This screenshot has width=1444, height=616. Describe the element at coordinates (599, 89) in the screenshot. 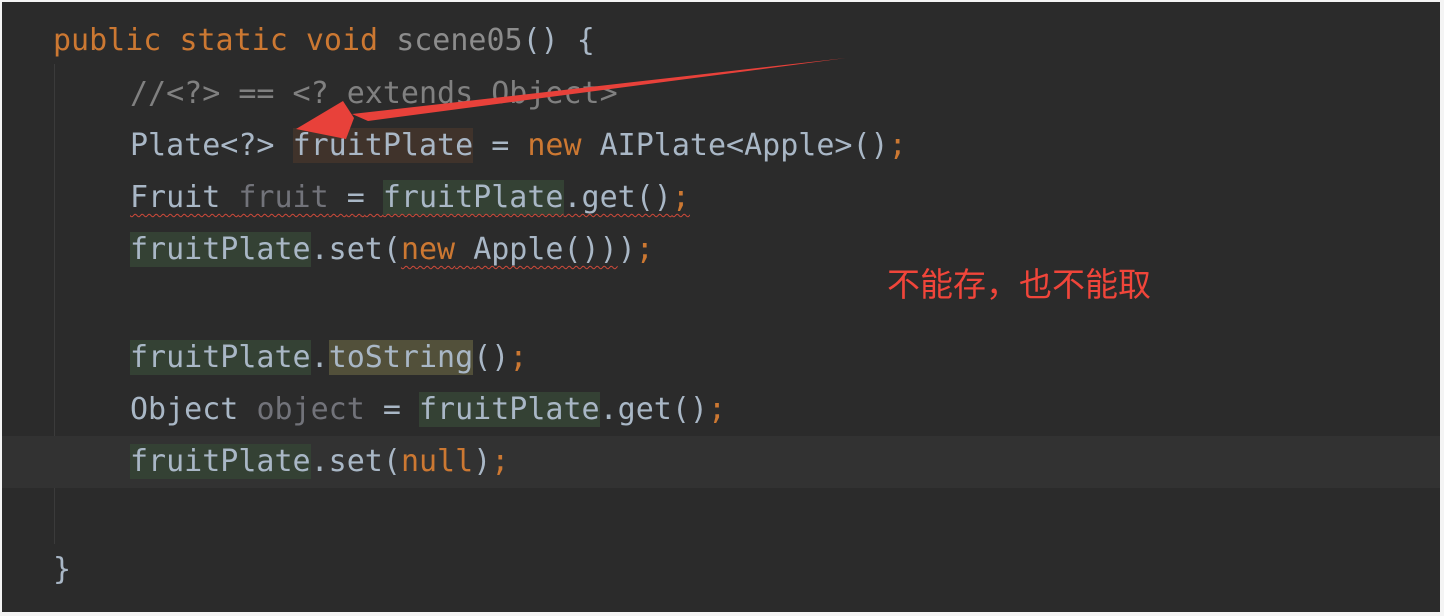

I see `arrow-shaft` at that location.